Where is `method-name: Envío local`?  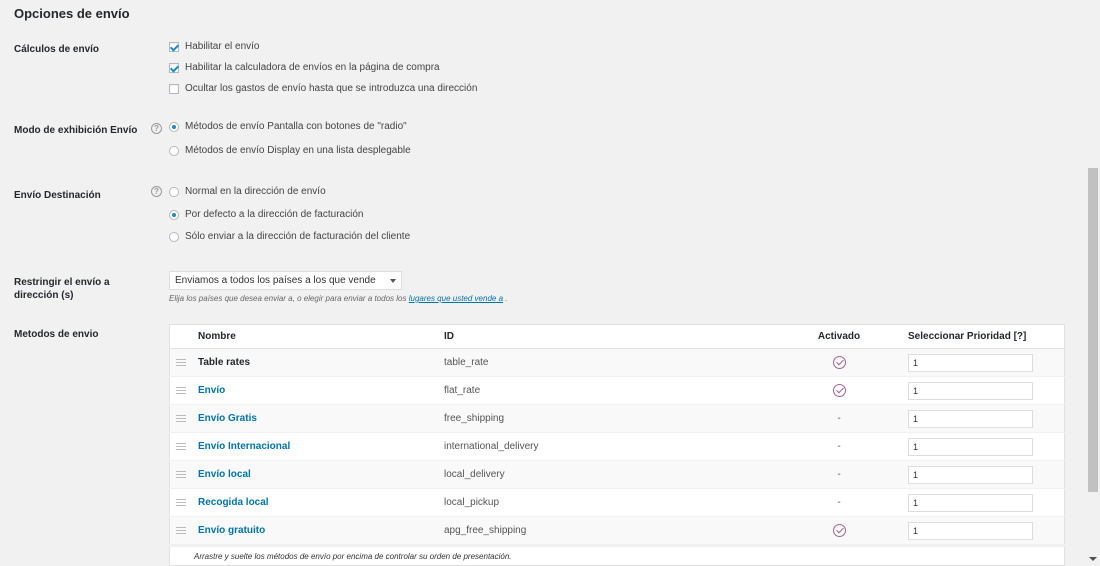
method-name: Envío local is located at coordinates (224, 474).